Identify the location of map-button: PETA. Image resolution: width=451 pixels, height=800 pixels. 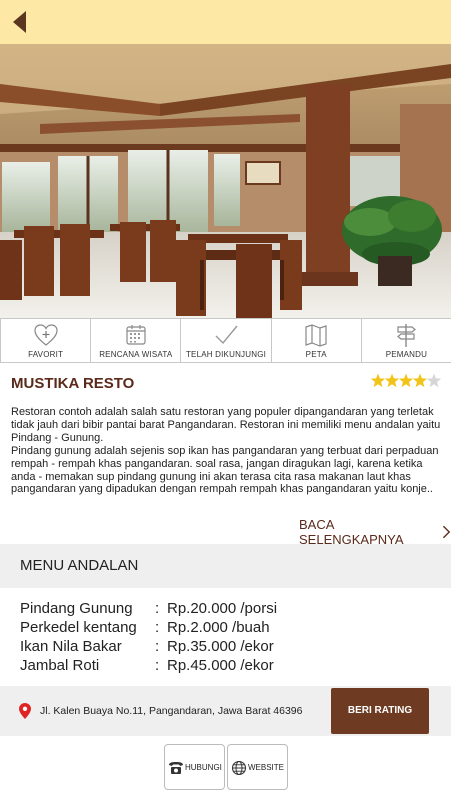
(316, 340).